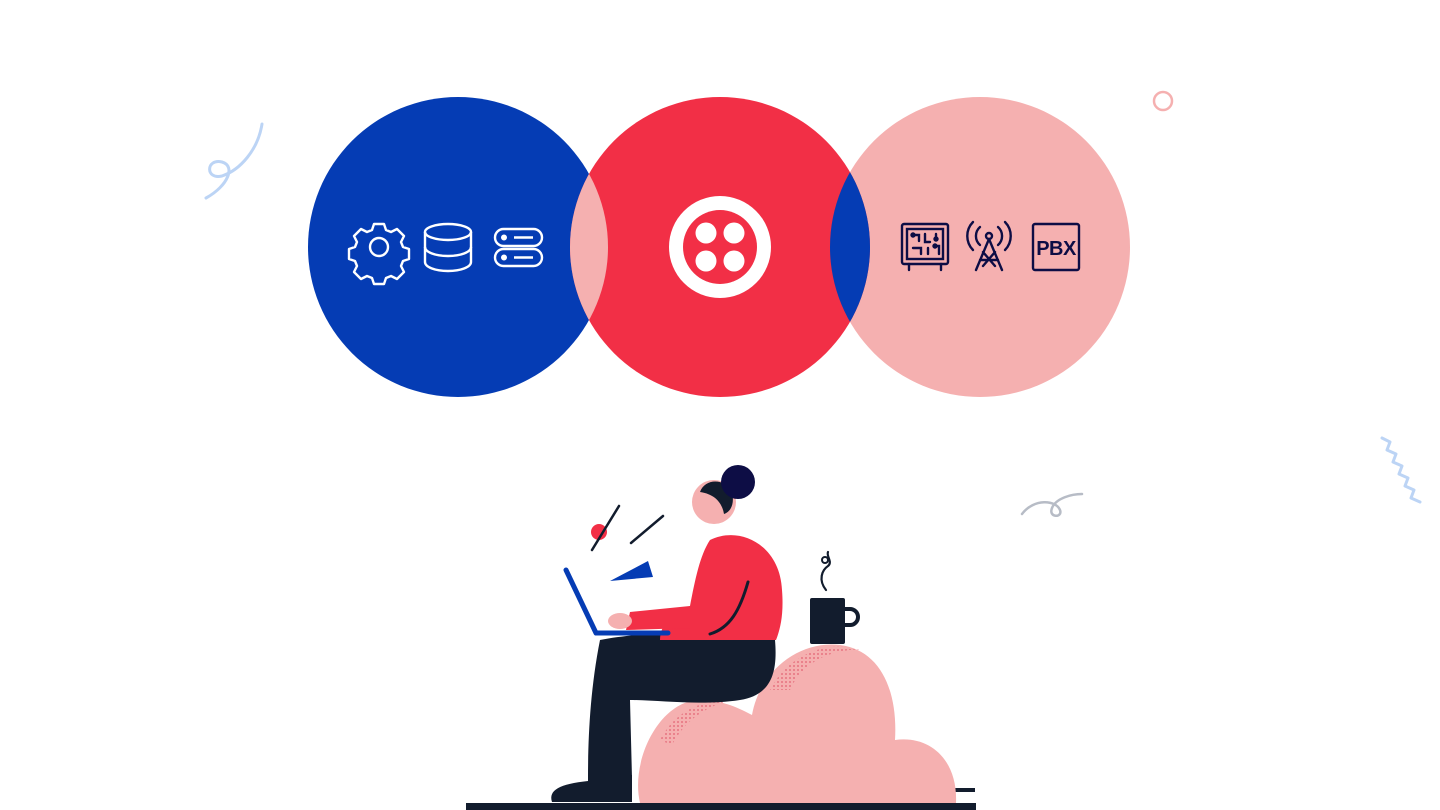 This screenshot has width=1440, height=810. What do you see at coordinates (835, 597) in the screenshot?
I see `coffee-mug` at bounding box center [835, 597].